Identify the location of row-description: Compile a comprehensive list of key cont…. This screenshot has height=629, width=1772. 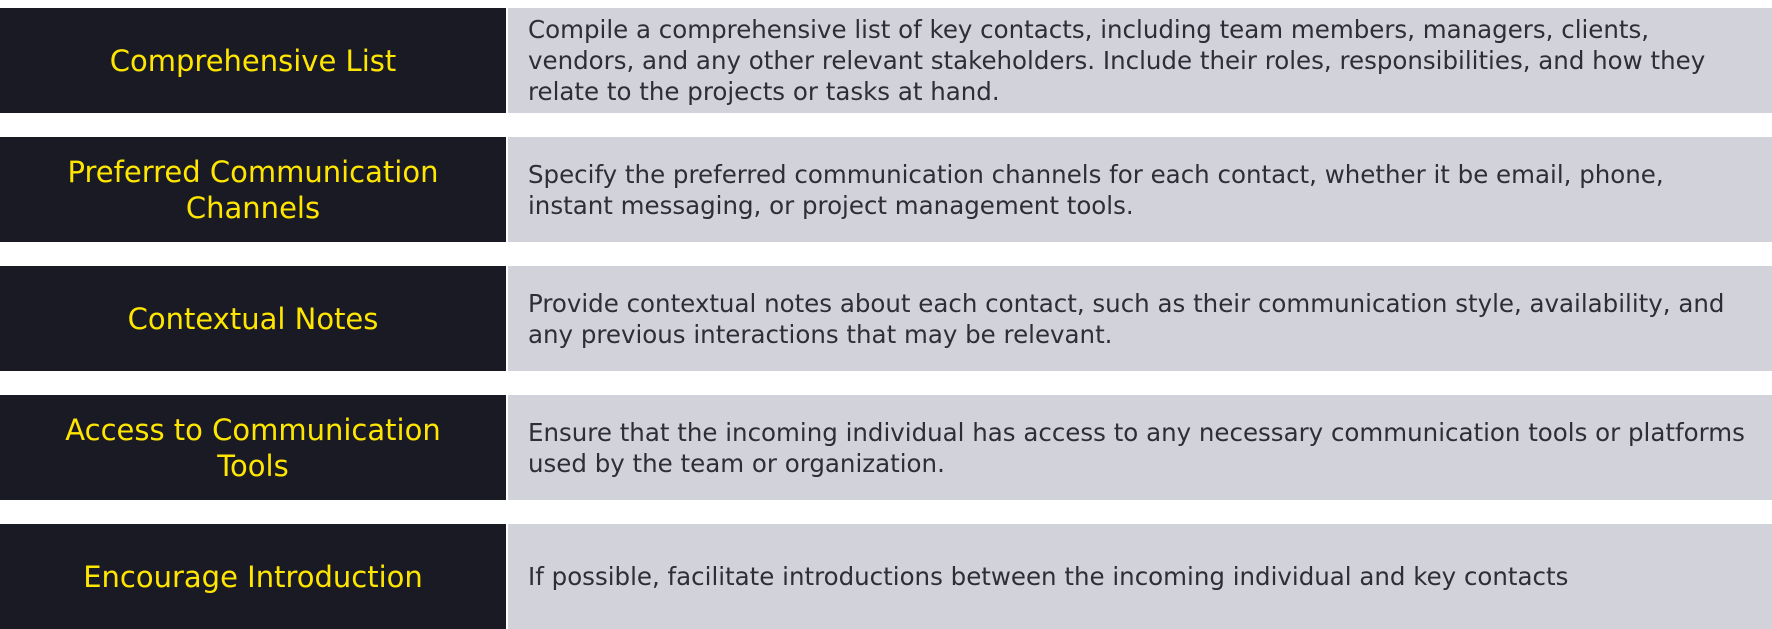
(1140, 60).